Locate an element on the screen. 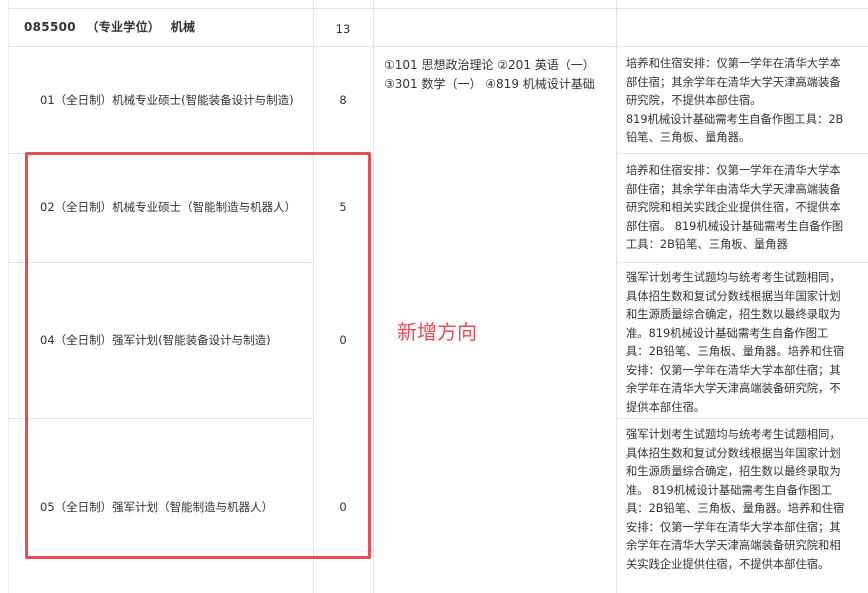 The image size is (868, 593). note-line: 准。 819机械设计基础需考生自备作图工 is located at coordinates (729, 490).